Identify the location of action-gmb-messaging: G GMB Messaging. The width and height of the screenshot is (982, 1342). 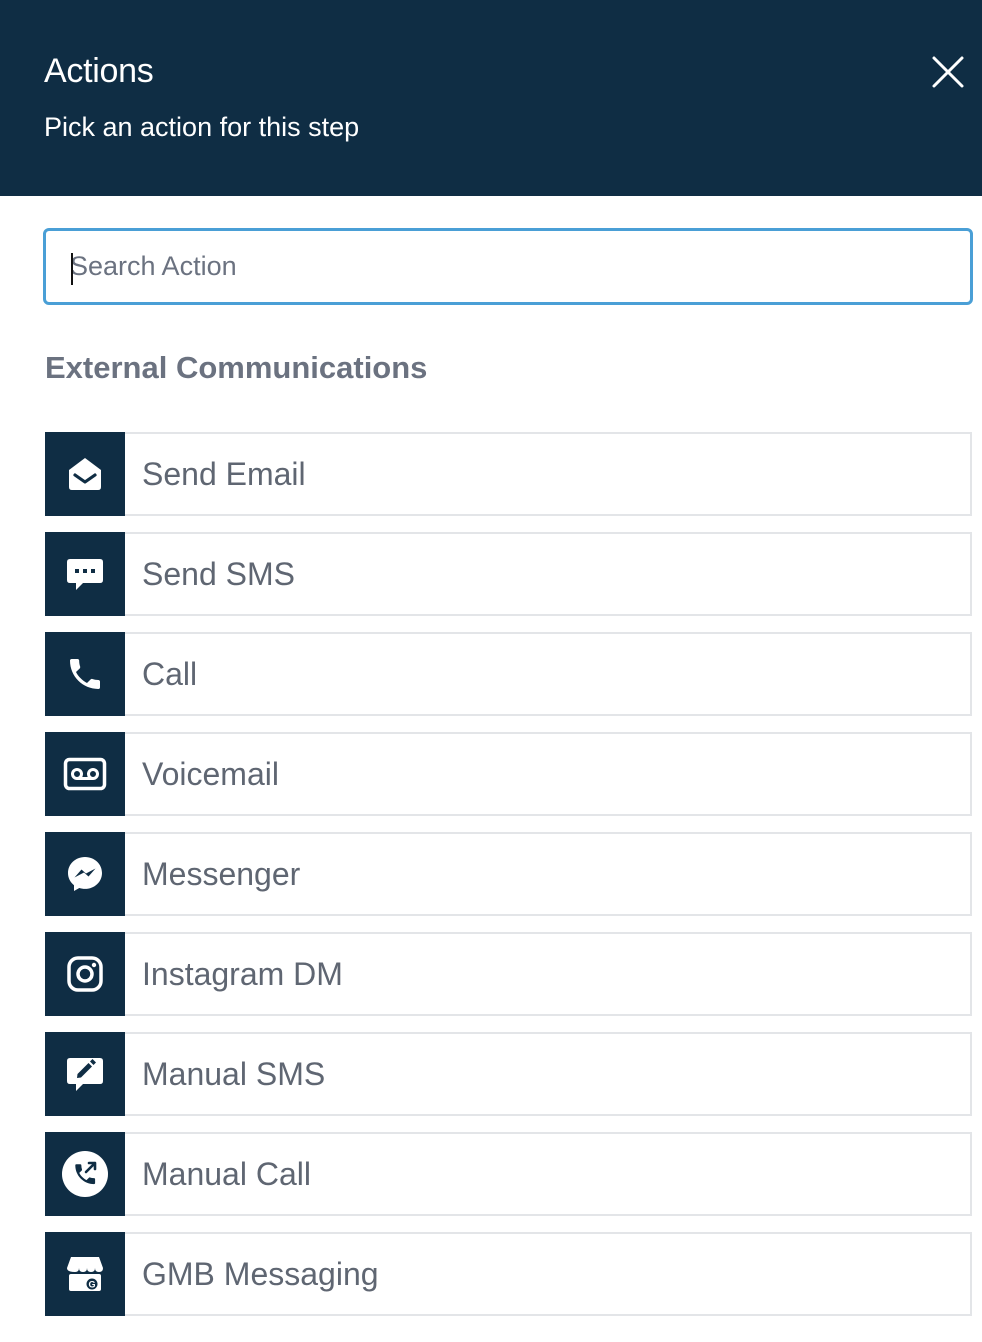
(508, 1274).